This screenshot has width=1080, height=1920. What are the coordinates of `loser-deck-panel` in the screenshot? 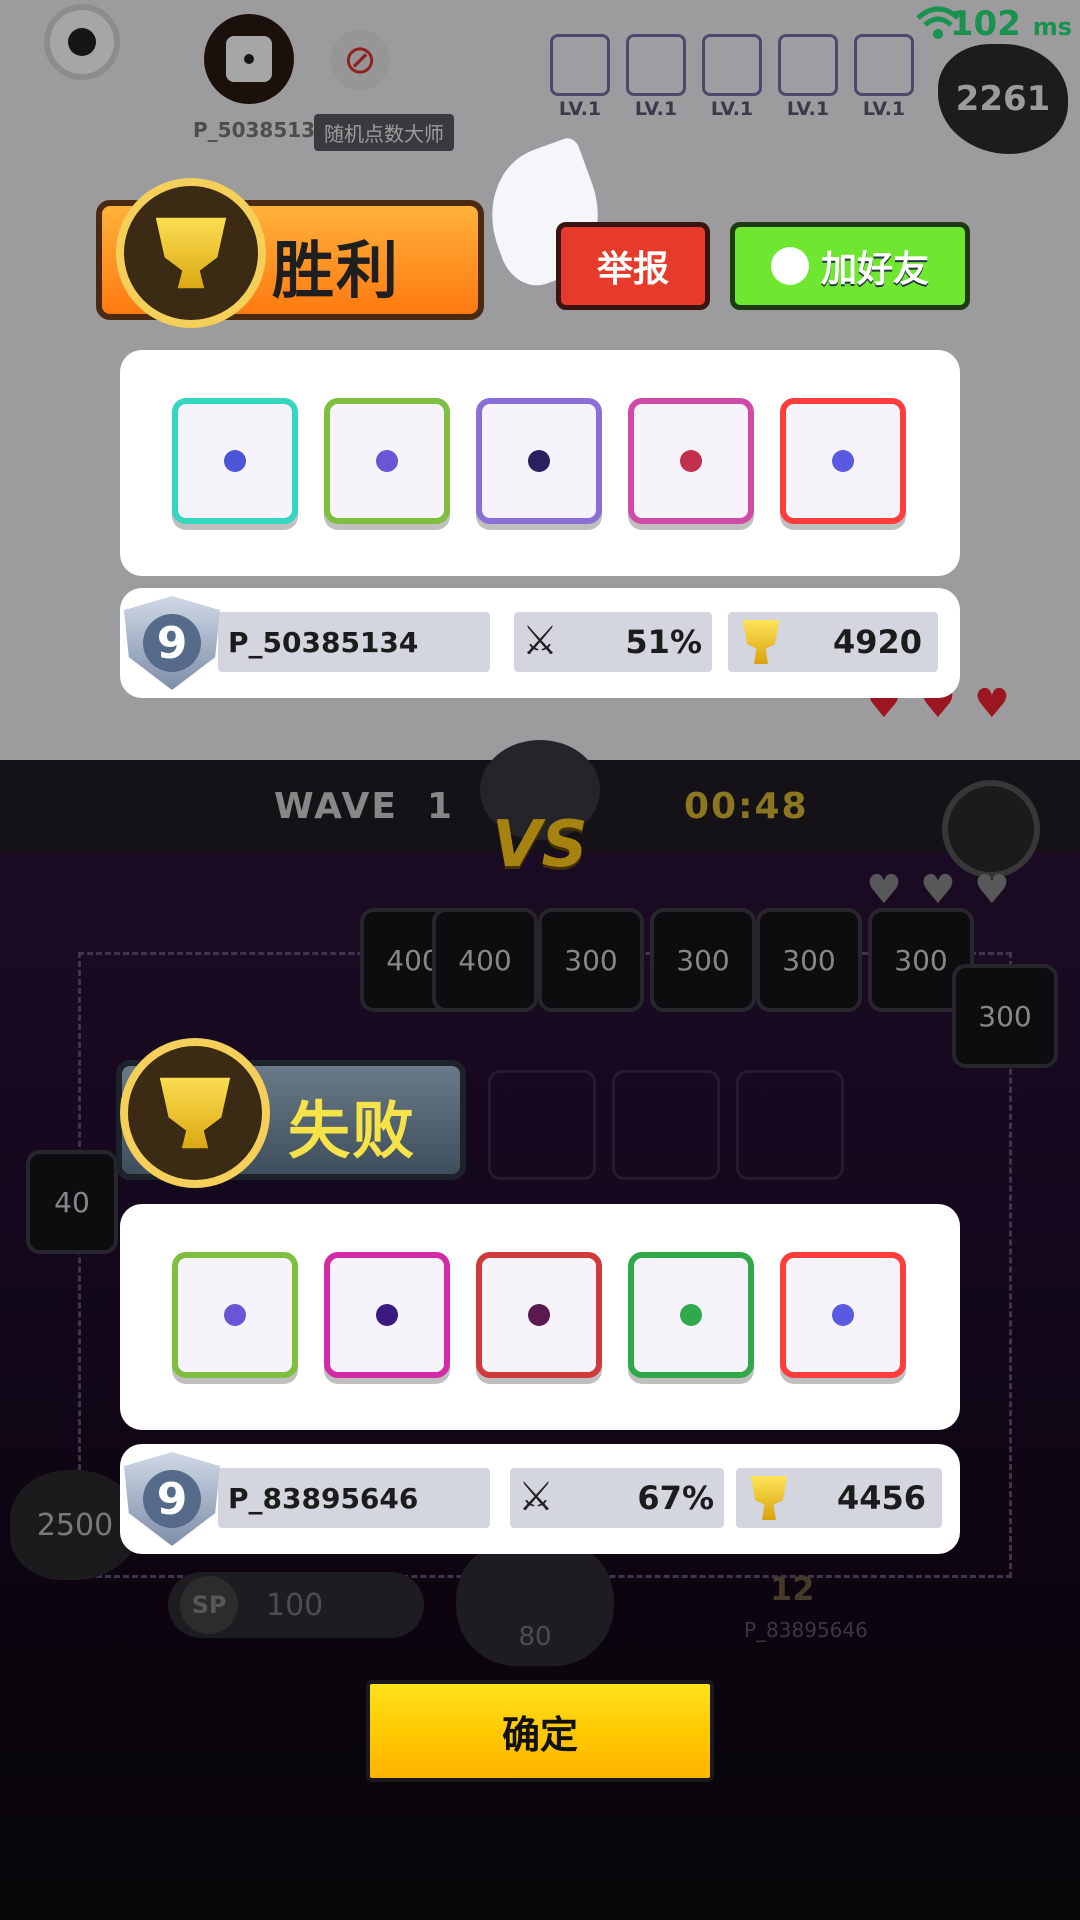 It's located at (540, 1317).